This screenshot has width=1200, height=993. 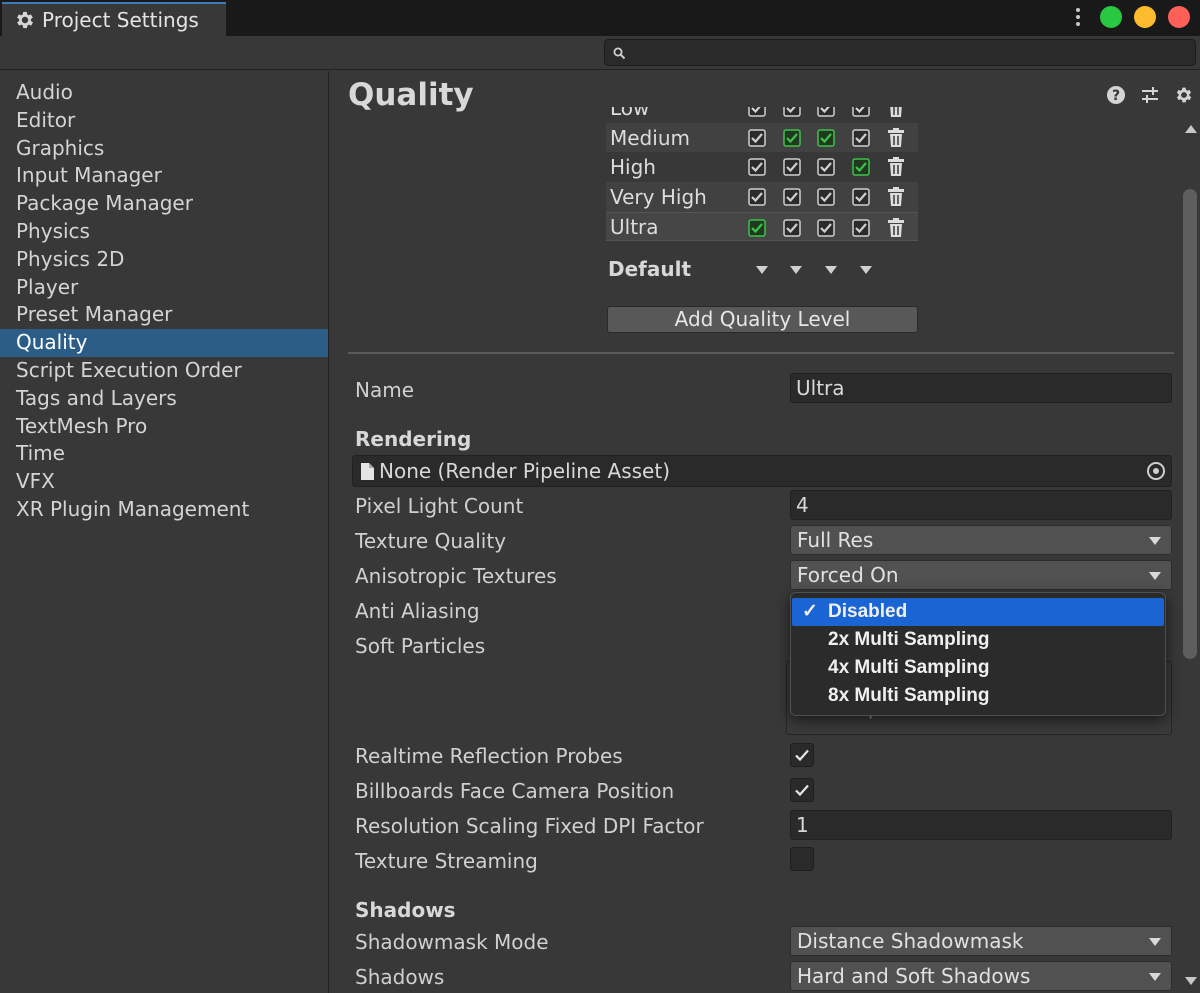 What do you see at coordinates (164, 149) in the screenshot?
I see `sidebar-item-graphics: Graphics` at bounding box center [164, 149].